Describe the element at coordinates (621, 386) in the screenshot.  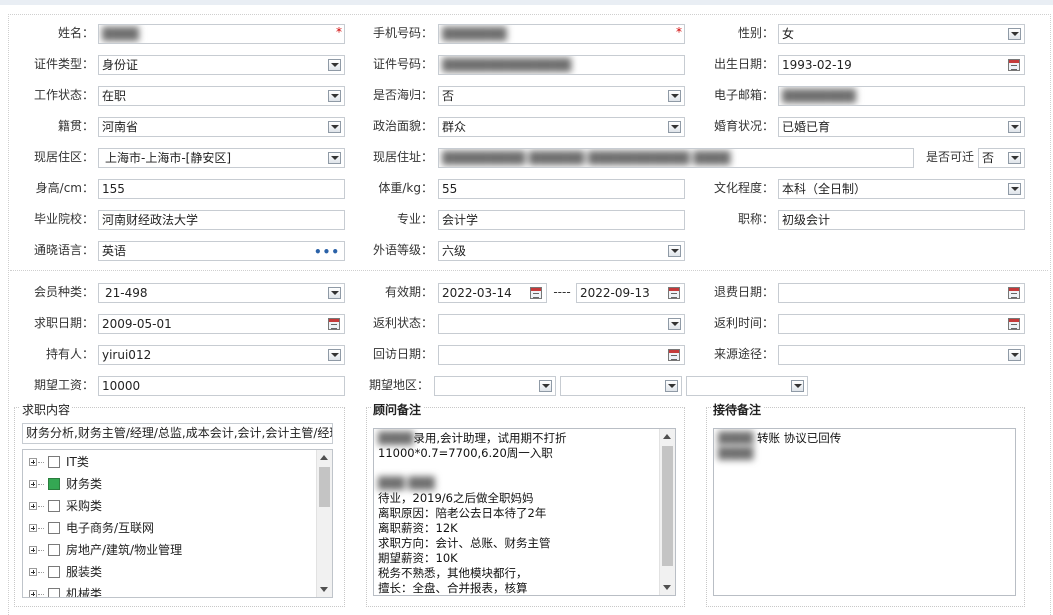
I see `region-city-select` at that location.